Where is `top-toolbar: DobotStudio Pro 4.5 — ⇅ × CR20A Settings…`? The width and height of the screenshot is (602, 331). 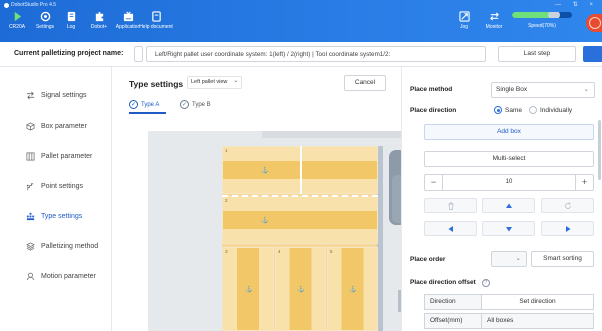
top-toolbar: DobotStudio Pro 4.5 — ⇅ × CR20A Settings… is located at coordinates (301, 21).